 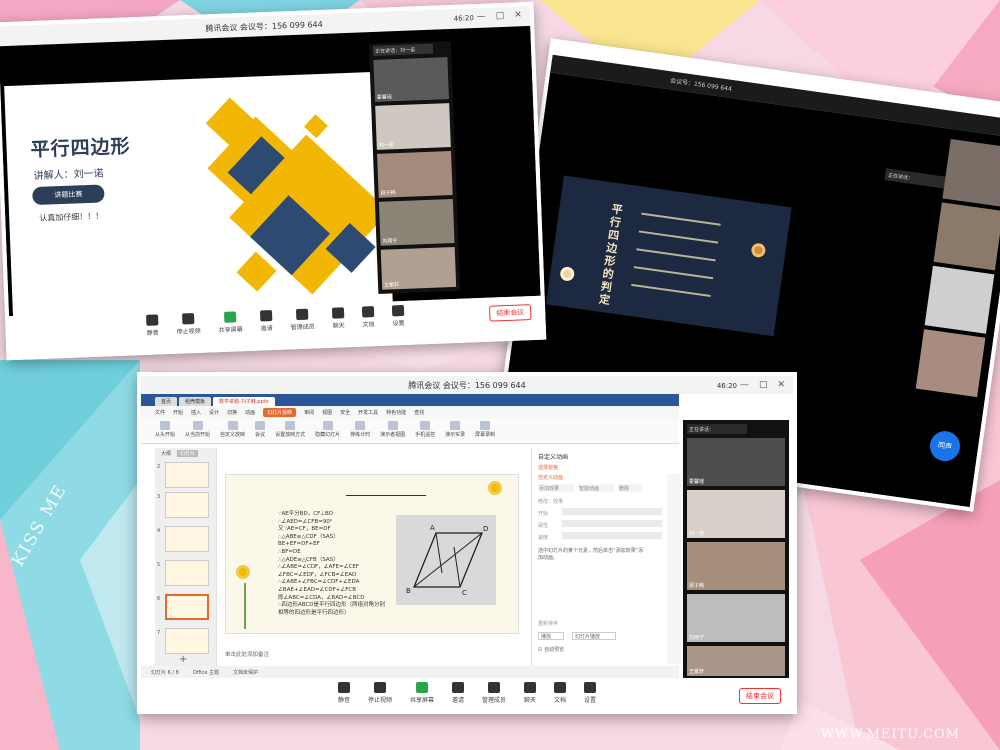 I want to click on ribbon-screen-record: 屏幕录制, so click(x=485, y=430).